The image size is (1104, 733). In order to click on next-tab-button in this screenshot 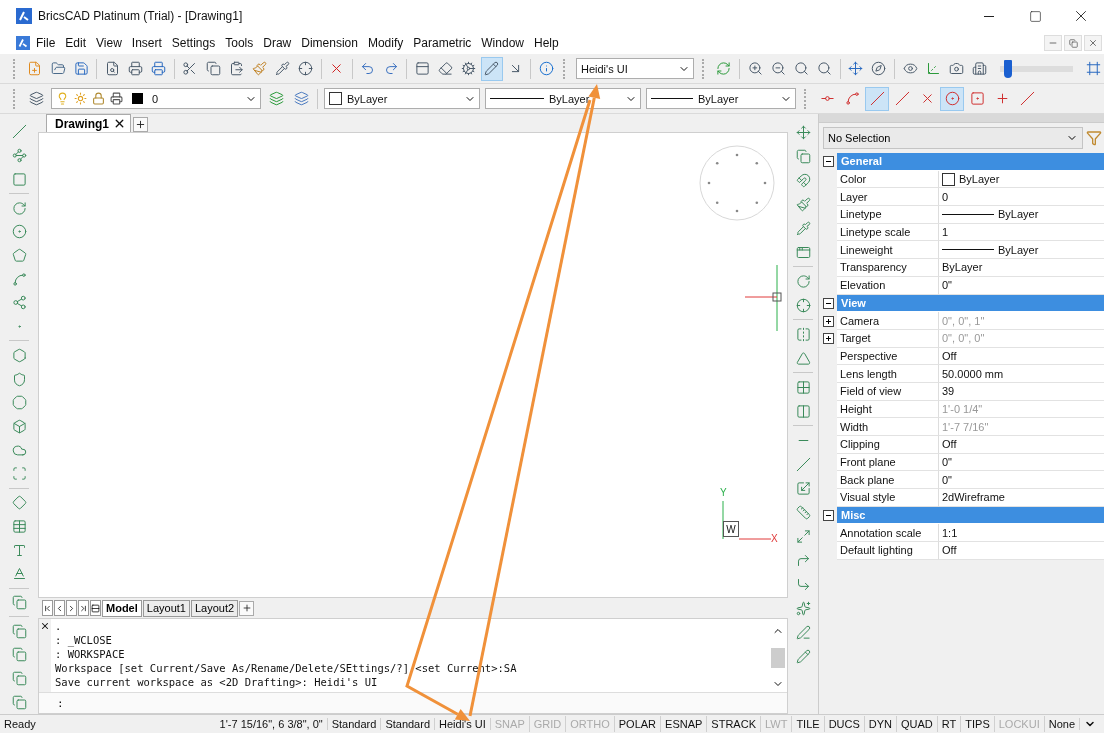, I will do `click(71, 608)`.